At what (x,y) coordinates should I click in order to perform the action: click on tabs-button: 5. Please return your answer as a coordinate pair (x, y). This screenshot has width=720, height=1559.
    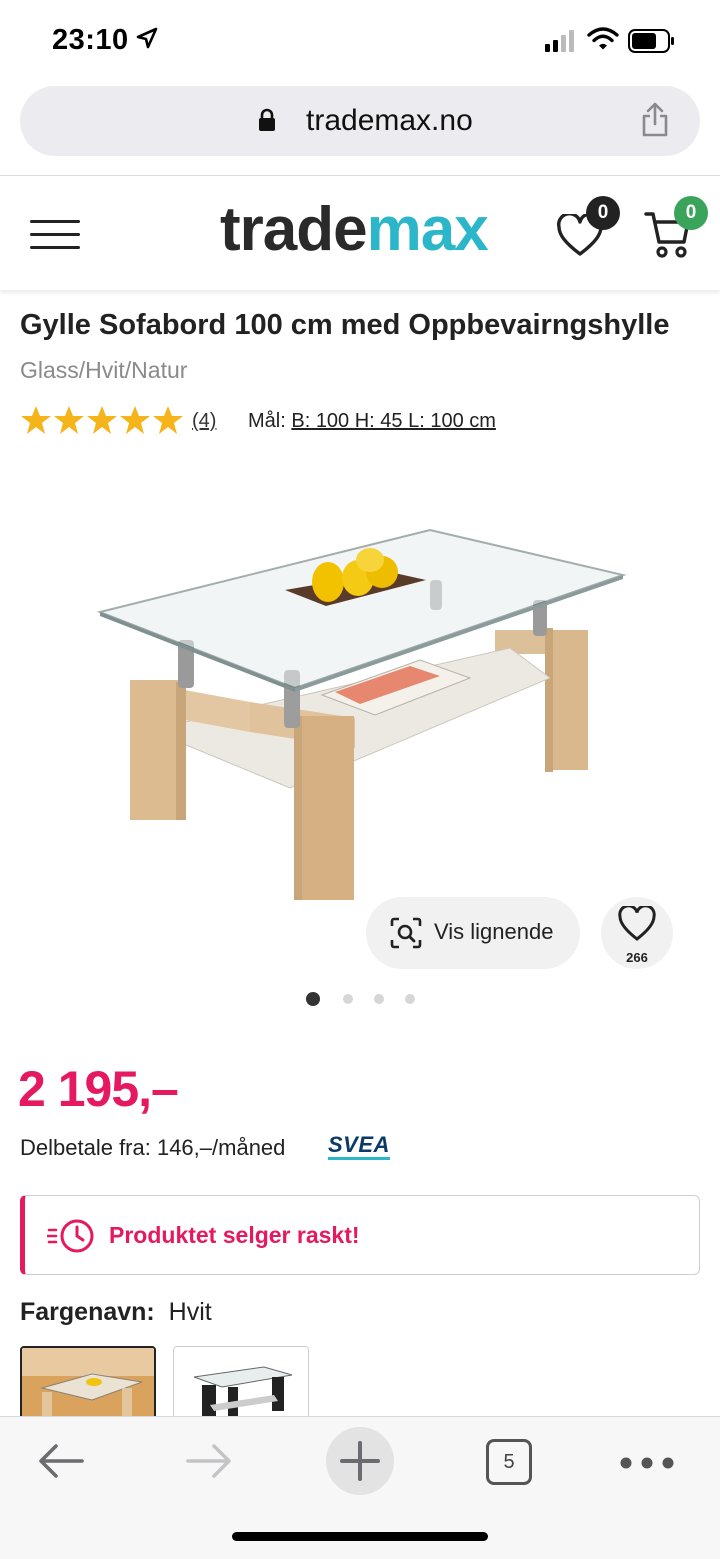
    Looking at the image, I should click on (509, 1462).